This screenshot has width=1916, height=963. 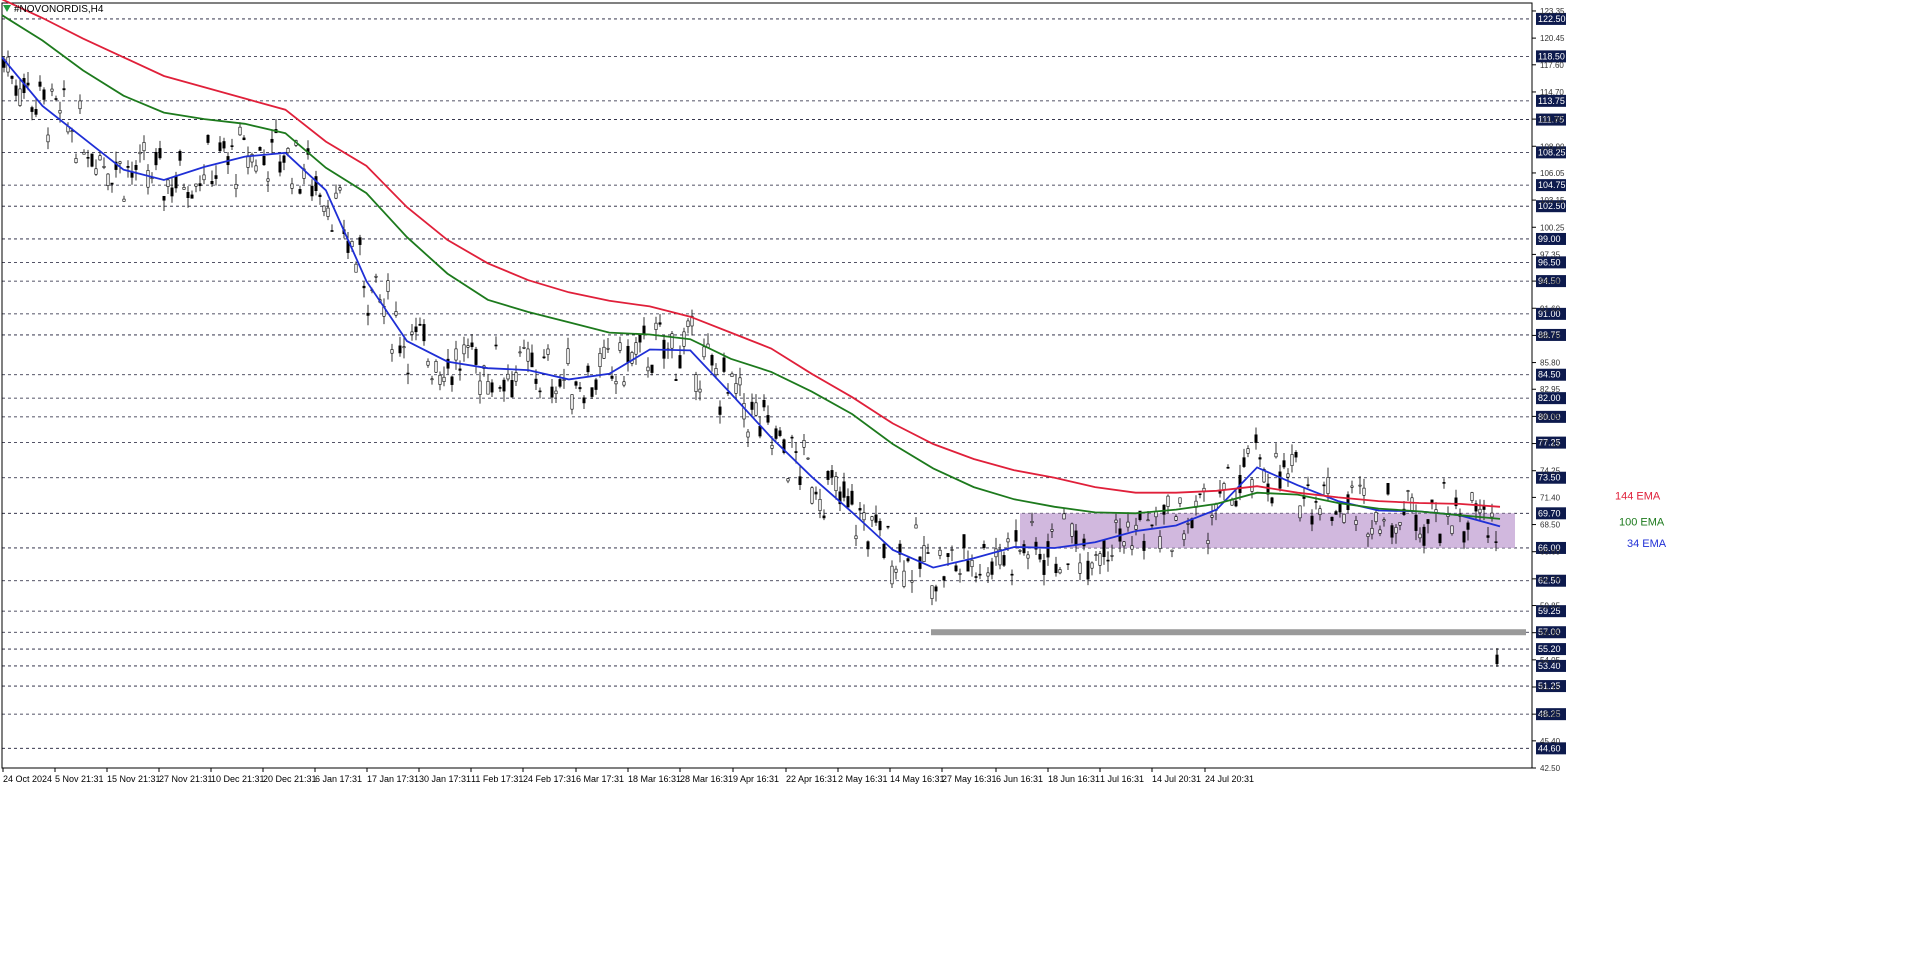 What do you see at coordinates (393, 779) in the screenshot?
I see `time-tick: 17 Jan 17:31` at bounding box center [393, 779].